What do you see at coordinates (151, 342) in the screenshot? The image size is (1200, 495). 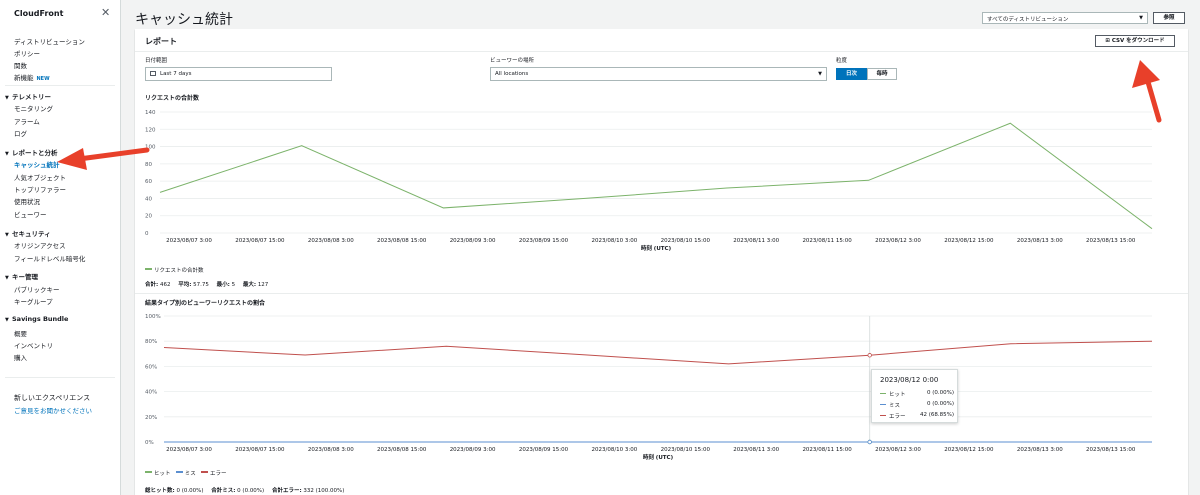 I see `y-tick-label: 80%` at bounding box center [151, 342].